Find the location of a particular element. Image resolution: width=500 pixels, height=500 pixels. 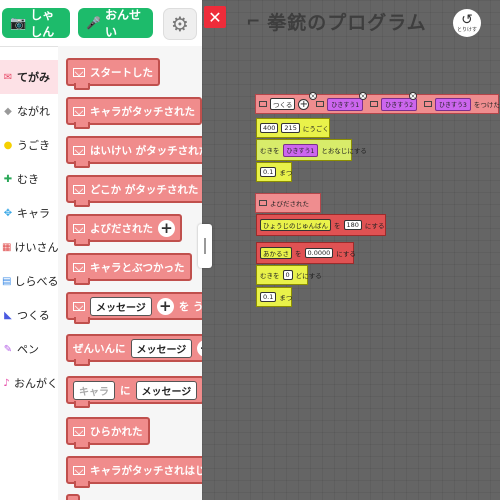

message-receive-block: メッセージ + を う is located at coordinates (134, 308).